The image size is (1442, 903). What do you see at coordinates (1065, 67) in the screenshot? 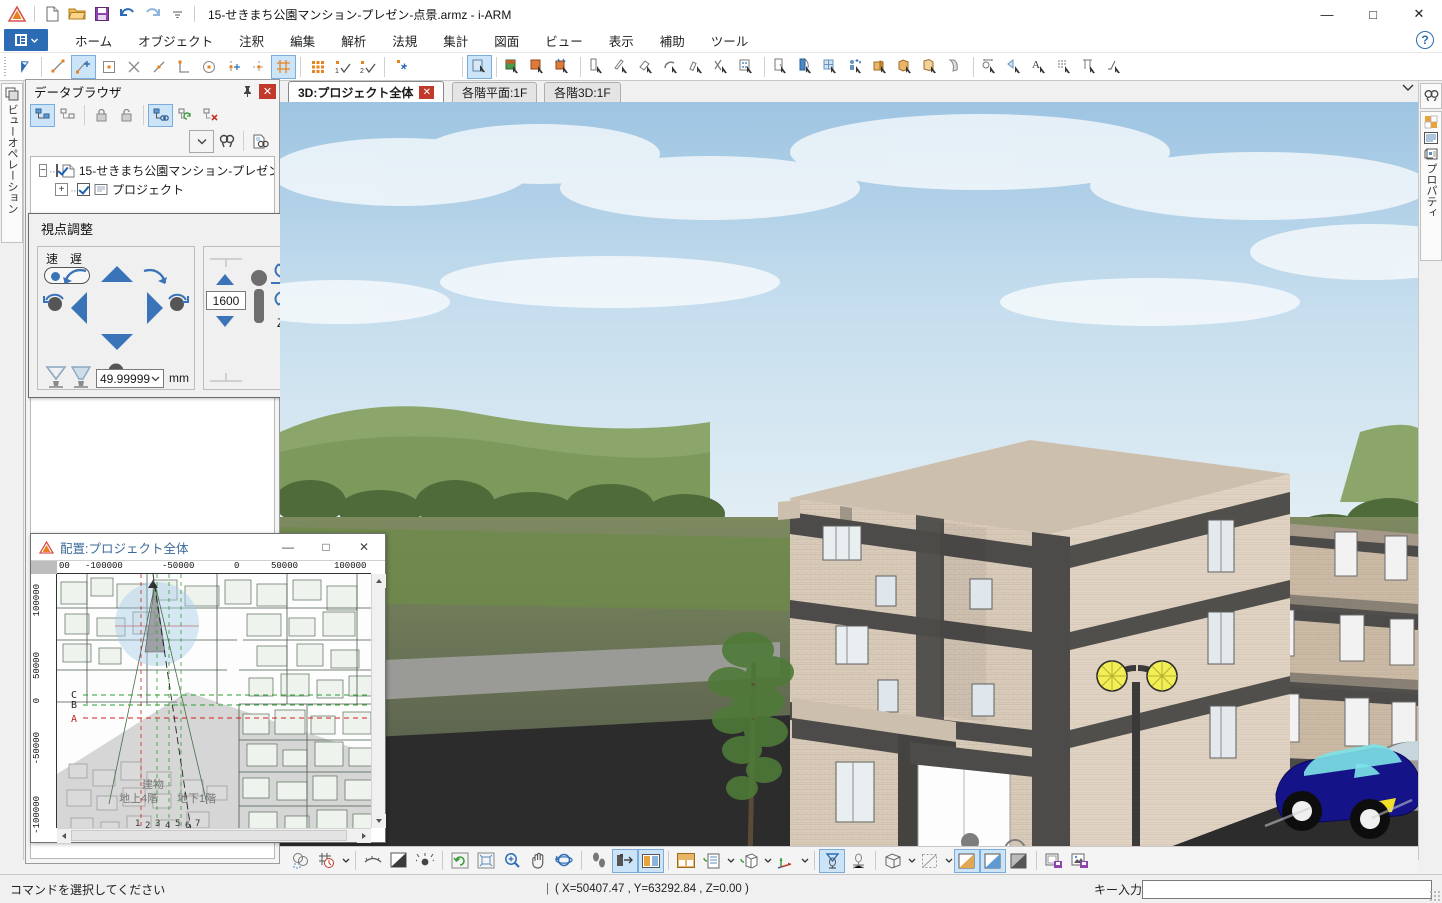
I see `hatch-icon` at bounding box center [1065, 67].